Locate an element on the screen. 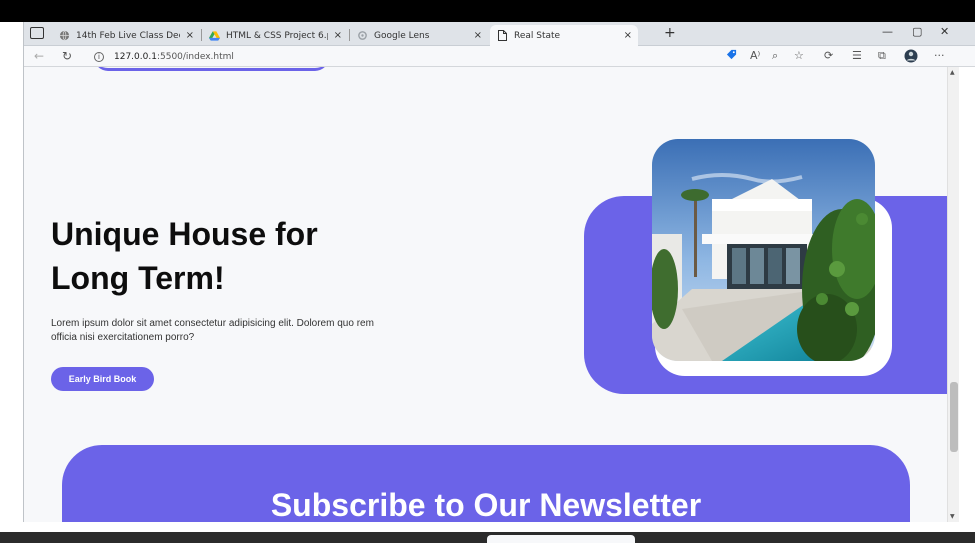  refresh-icon: ↻ is located at coordinates (67, 56).